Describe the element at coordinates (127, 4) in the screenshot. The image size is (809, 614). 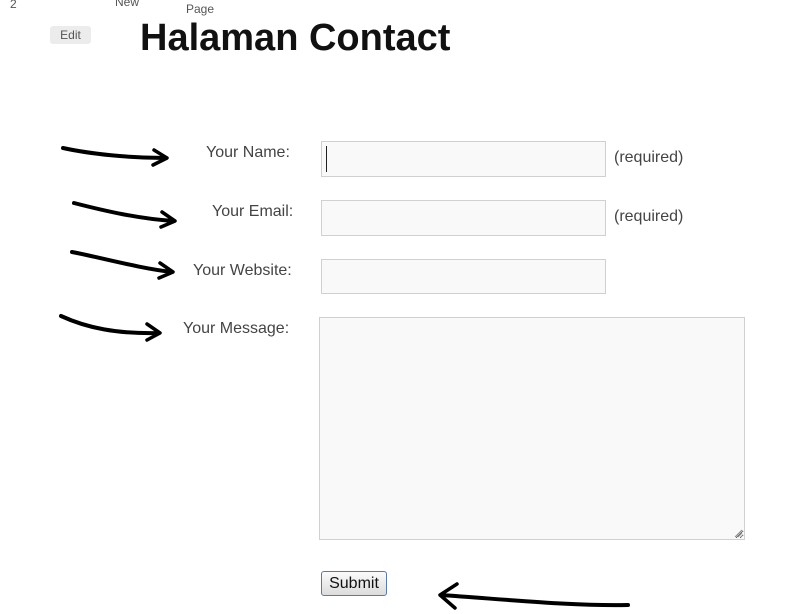
I see `breadcrumb-new-link: New` at that location.